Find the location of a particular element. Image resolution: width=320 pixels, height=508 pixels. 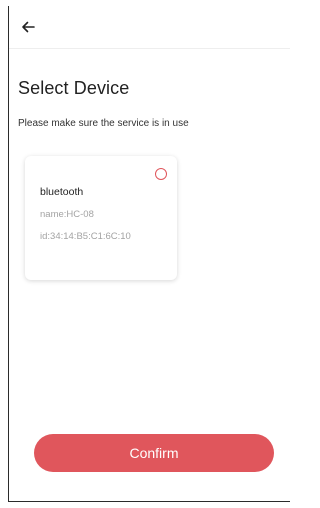

device-select-radio is located at coordinates (161, 174).